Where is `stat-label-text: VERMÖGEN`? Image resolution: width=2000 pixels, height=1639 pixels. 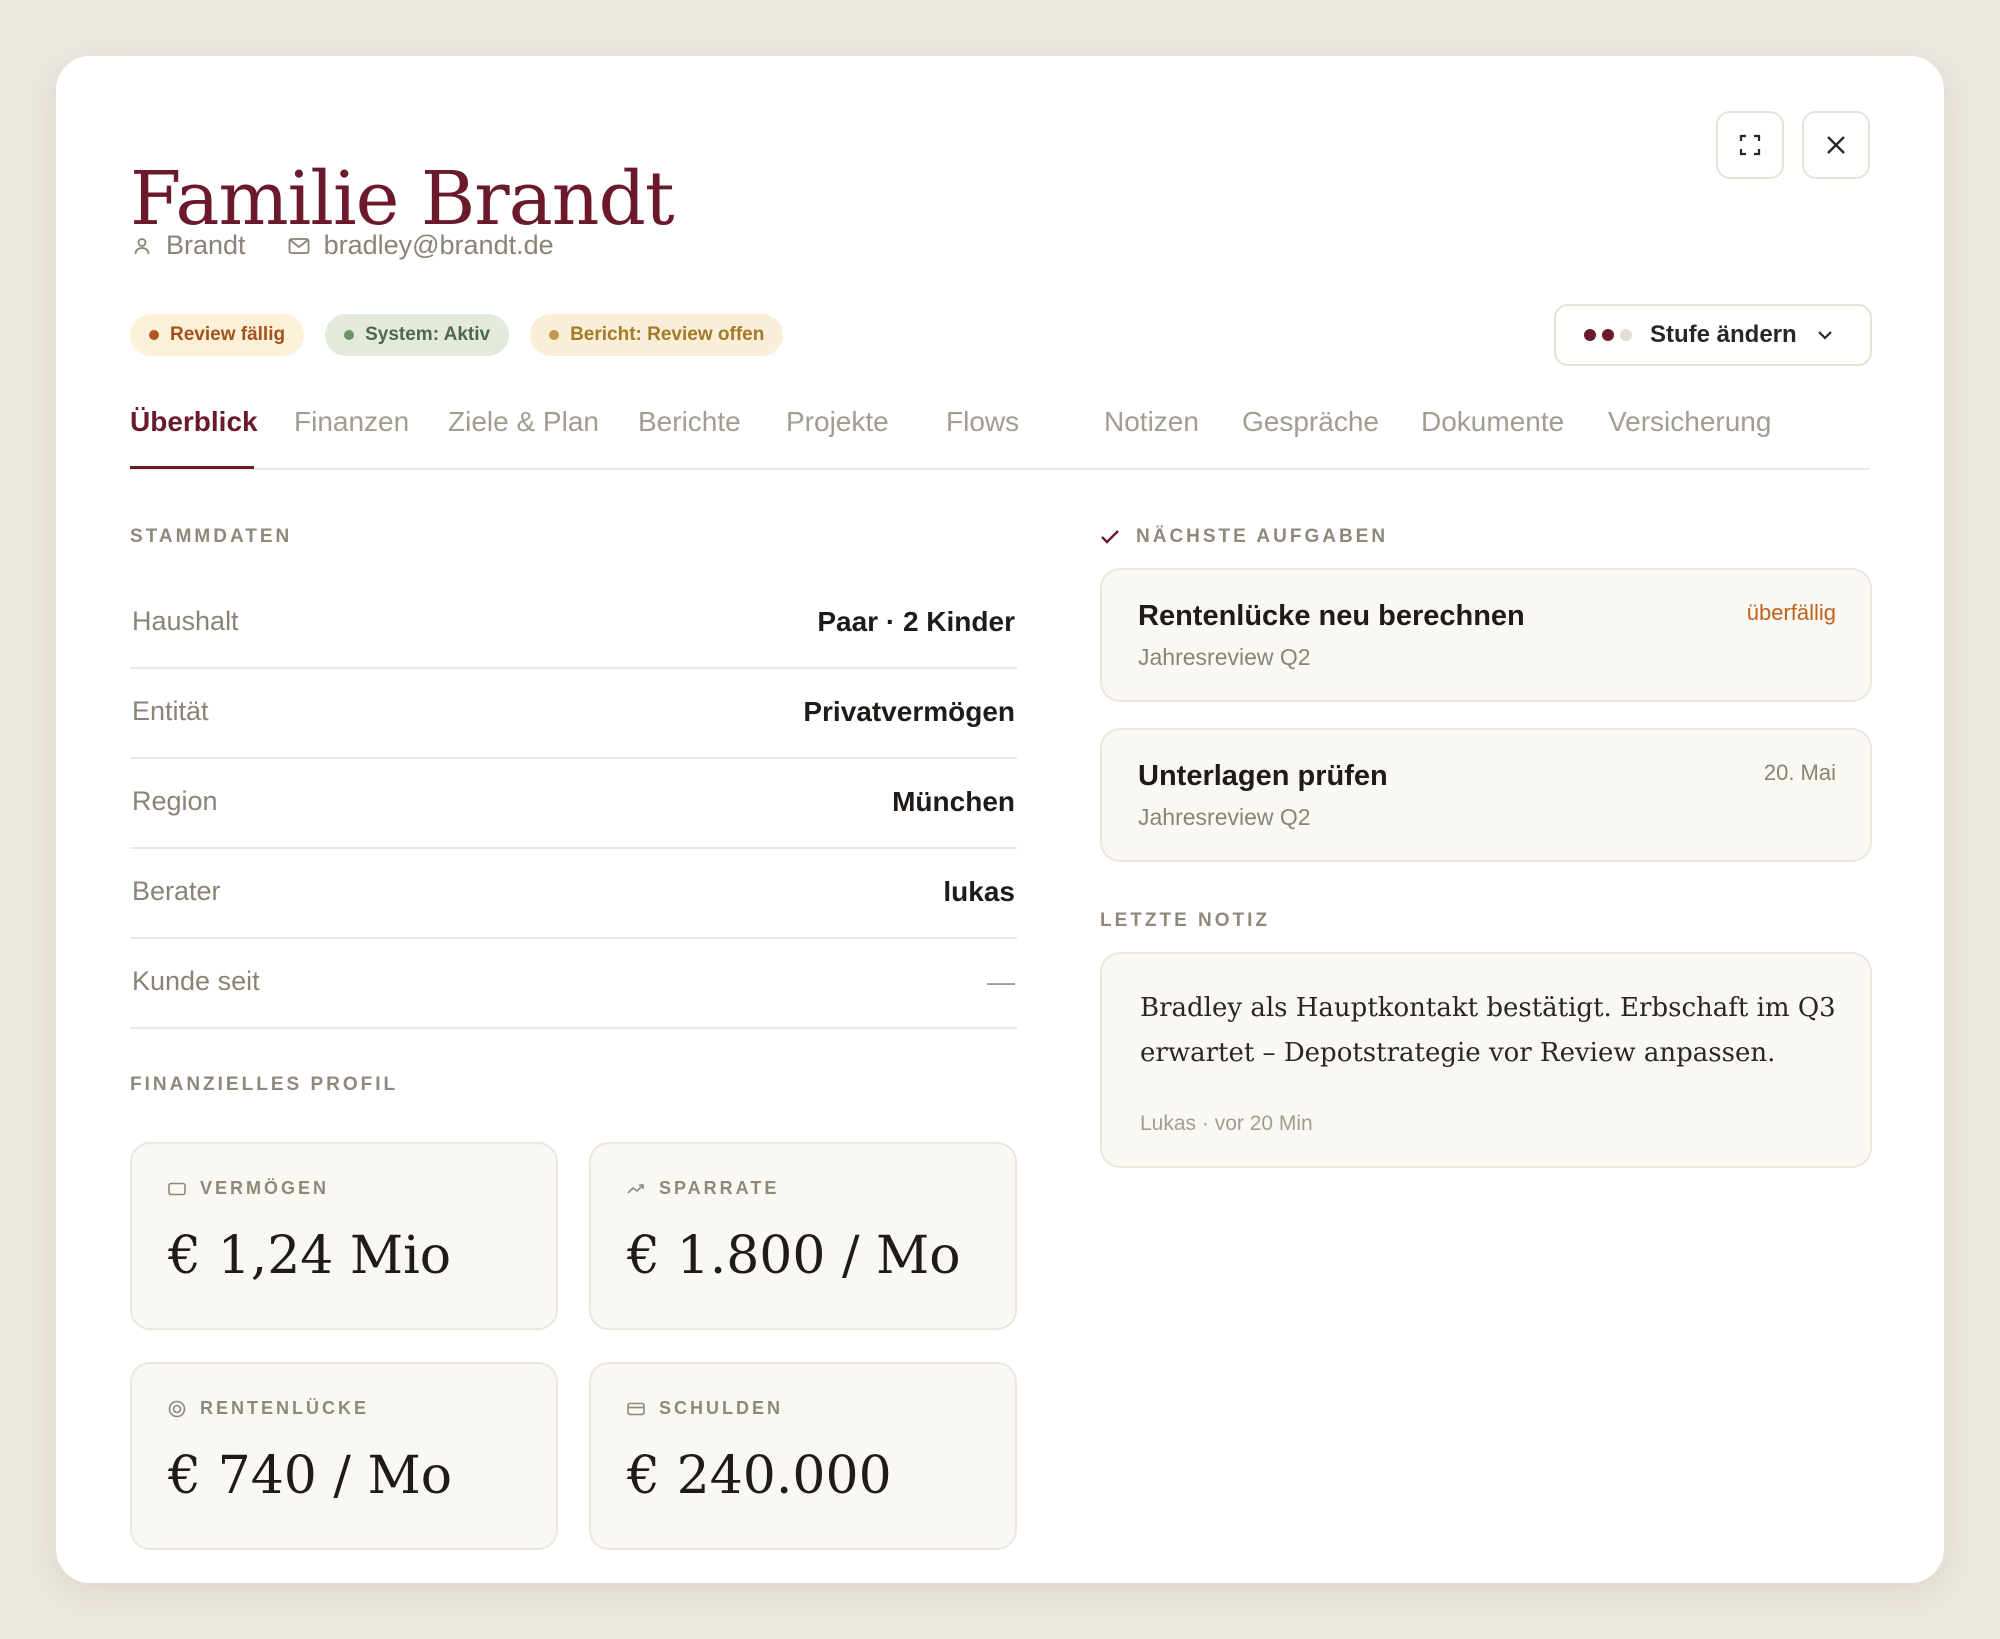 stat-label-text: VERMÖGEN is located at coordinates (265, 1188).